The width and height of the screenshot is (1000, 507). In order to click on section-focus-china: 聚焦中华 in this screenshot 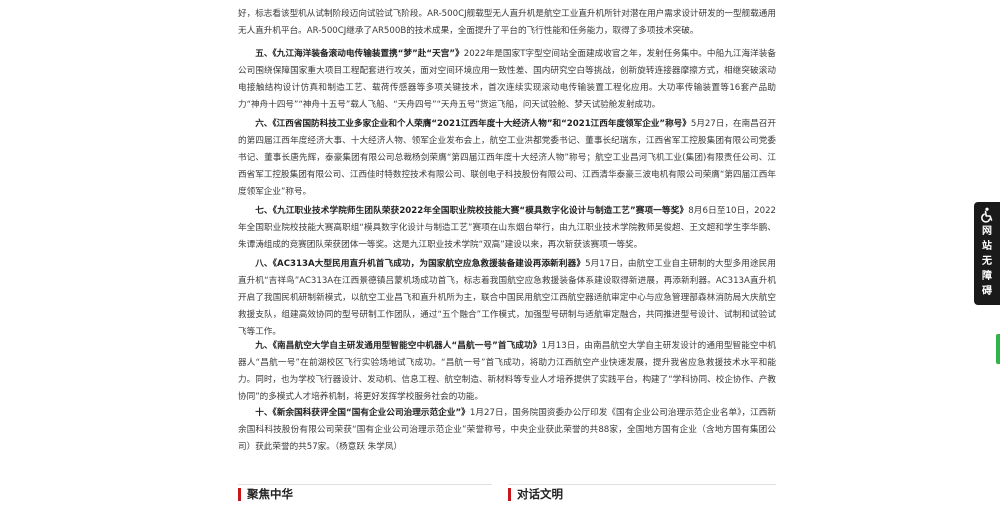, I will do `click(365, 495)`.